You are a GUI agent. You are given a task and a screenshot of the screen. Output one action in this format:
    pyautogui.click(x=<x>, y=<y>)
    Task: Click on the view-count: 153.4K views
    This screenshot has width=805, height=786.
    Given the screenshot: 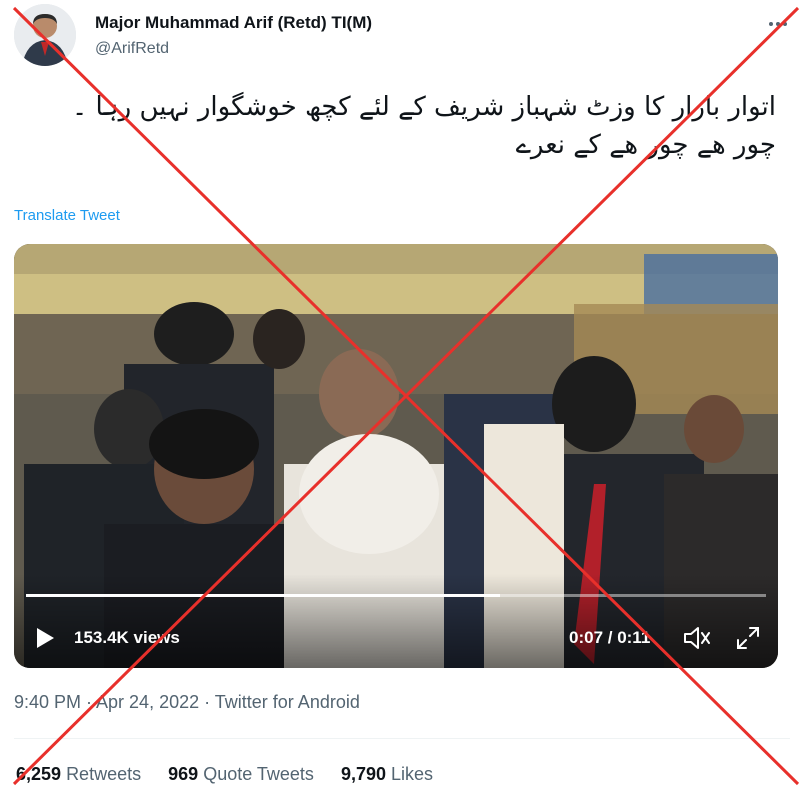 What is the action you would take?
    pyautogui.click(x=127, y=637)
    